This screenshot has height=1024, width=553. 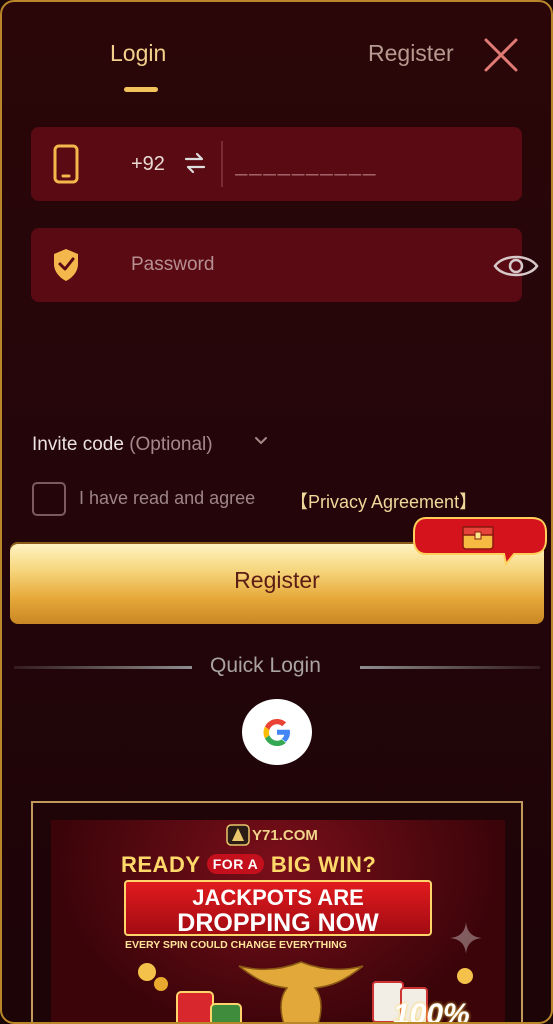 What do you see at coordinates (411, 53) in the screenshot?
I see `tab-register: Register` at bounding box center [411, 53].